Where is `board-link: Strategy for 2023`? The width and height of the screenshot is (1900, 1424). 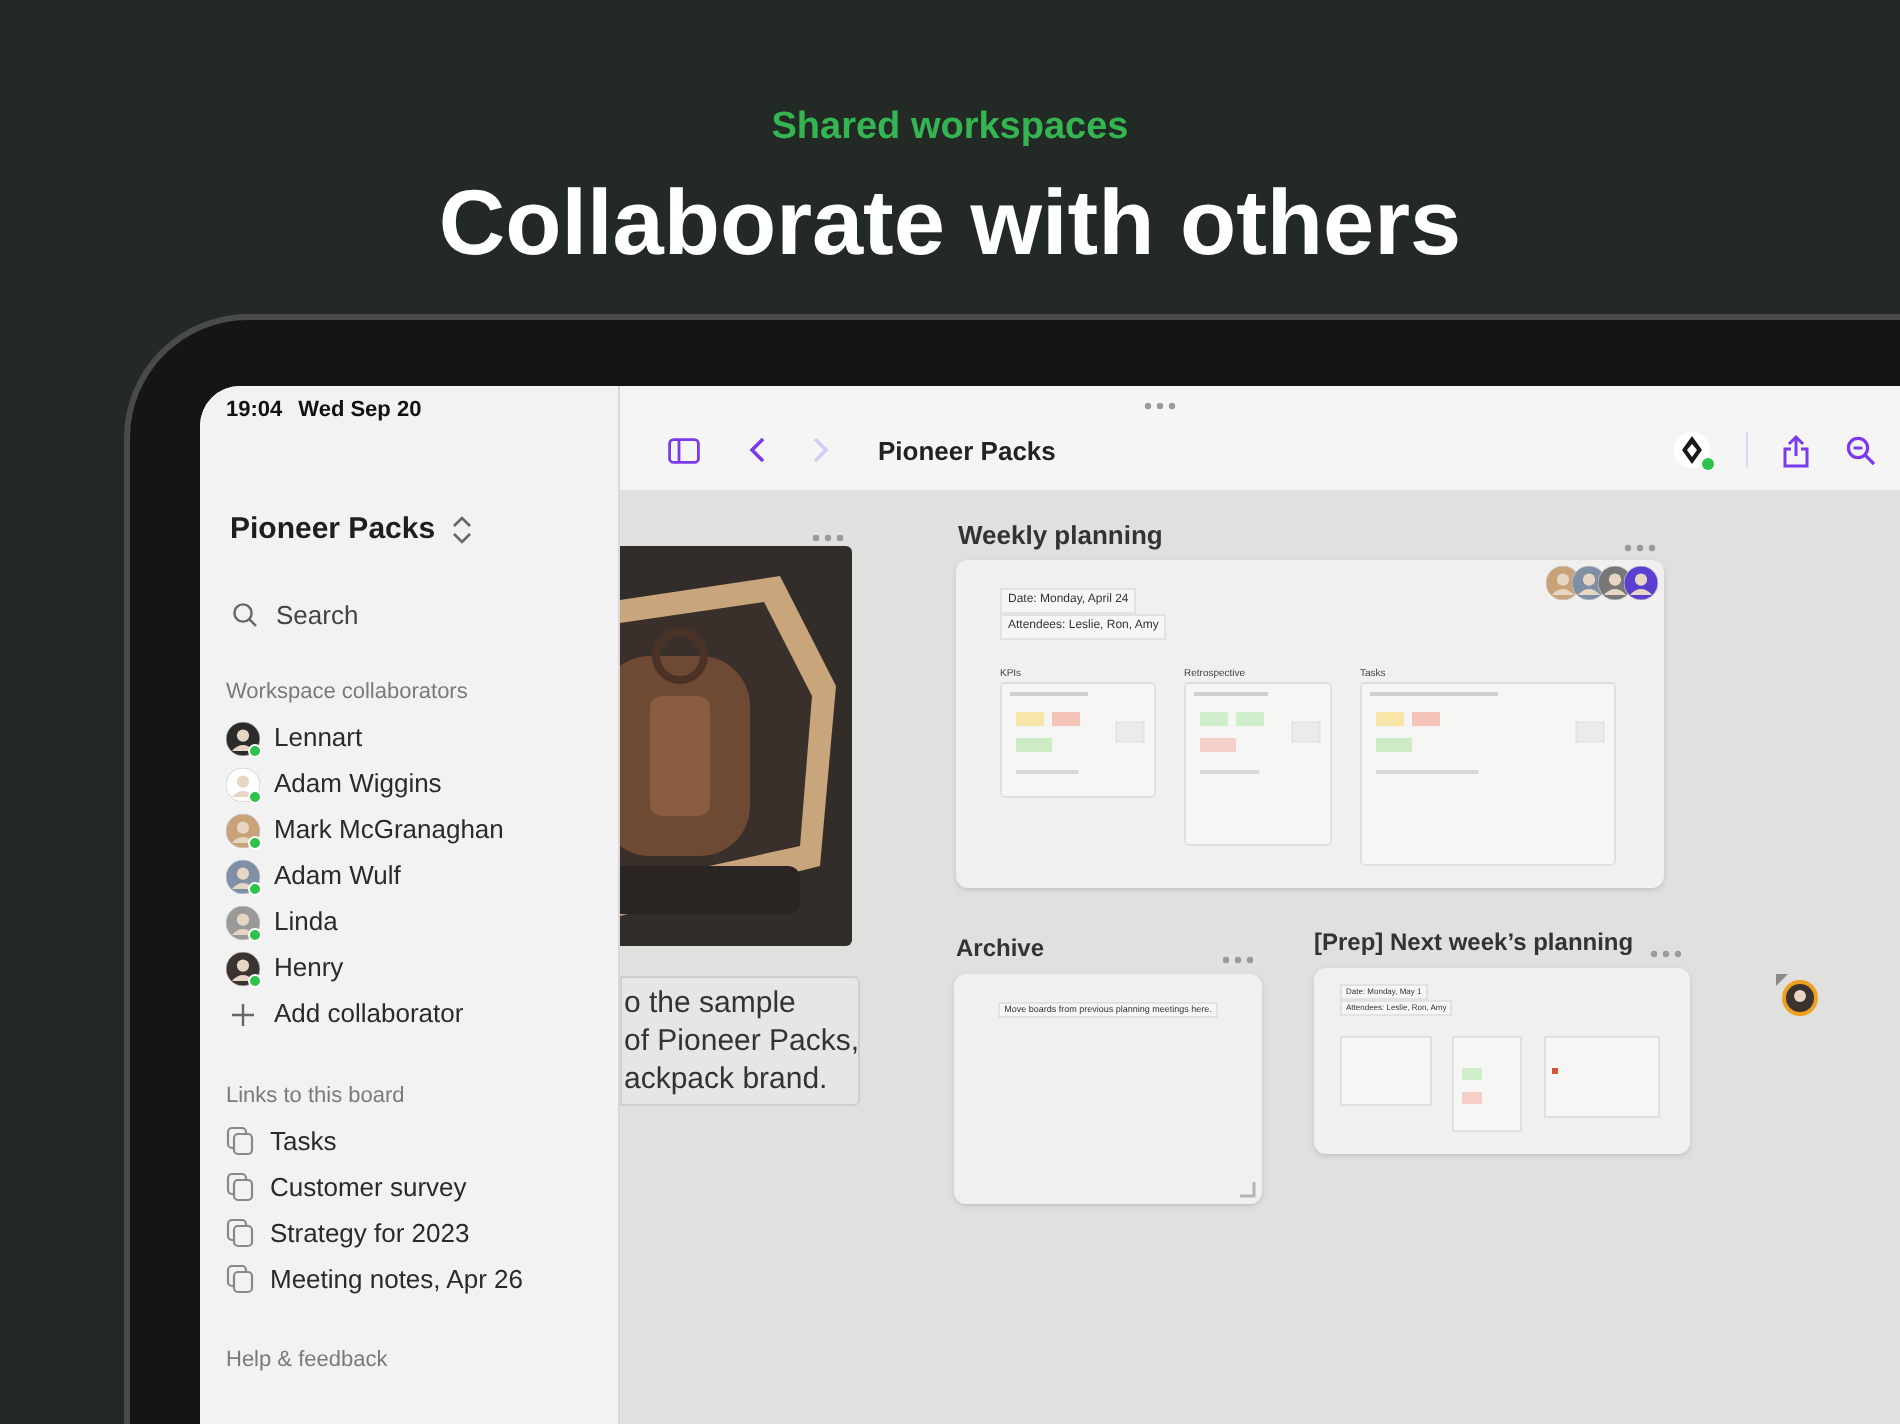 board-link: Strategy for 2023 is located at coordinates (422, 1233).